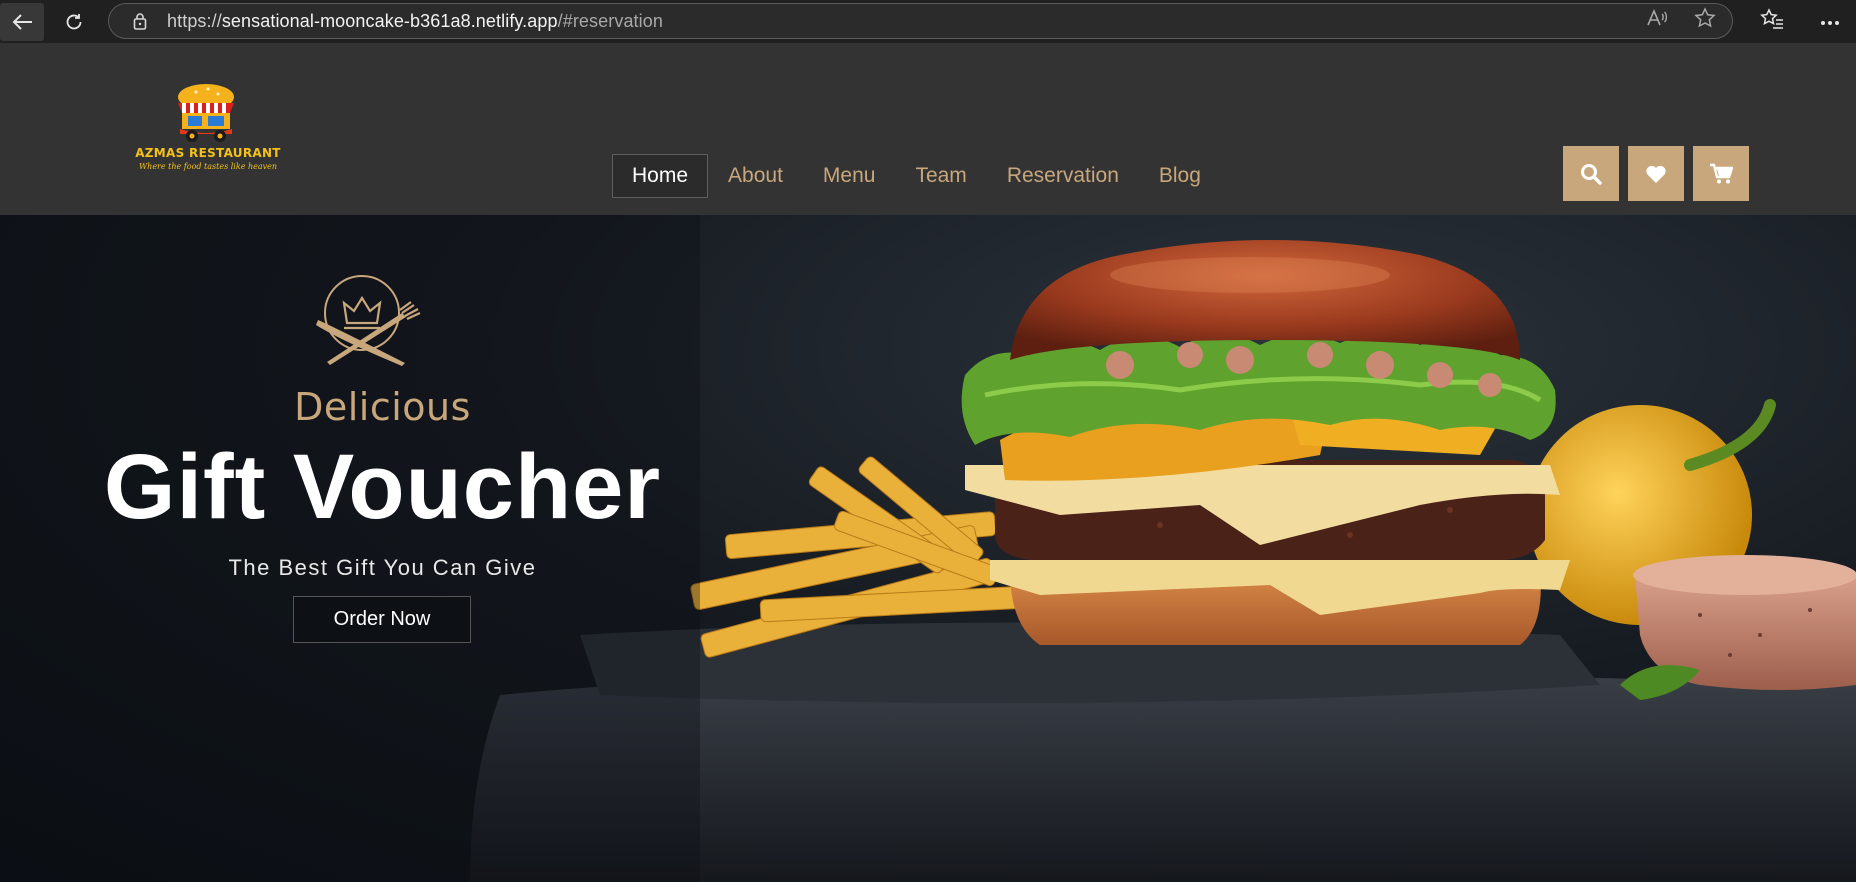  I want to click on reload-icon, so click(74, 21).